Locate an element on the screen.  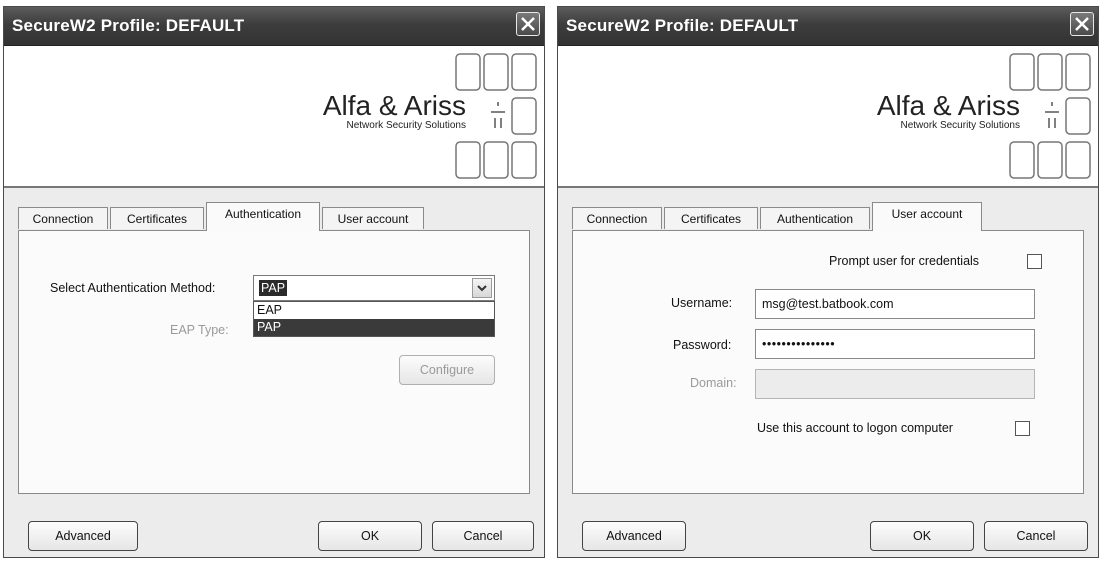
username-label: Username: is located at coordinates (702, 303).